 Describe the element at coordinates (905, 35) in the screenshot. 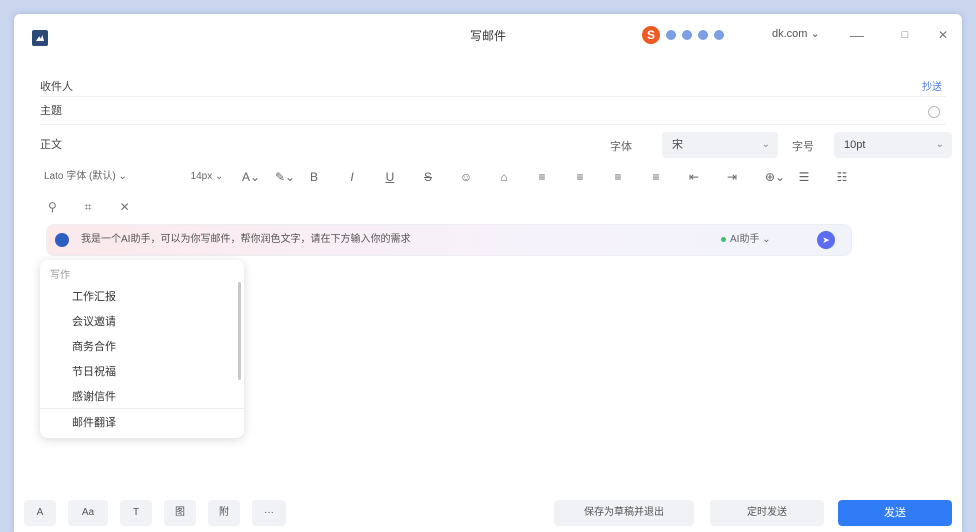

I see `maximize-button: □` at that location.